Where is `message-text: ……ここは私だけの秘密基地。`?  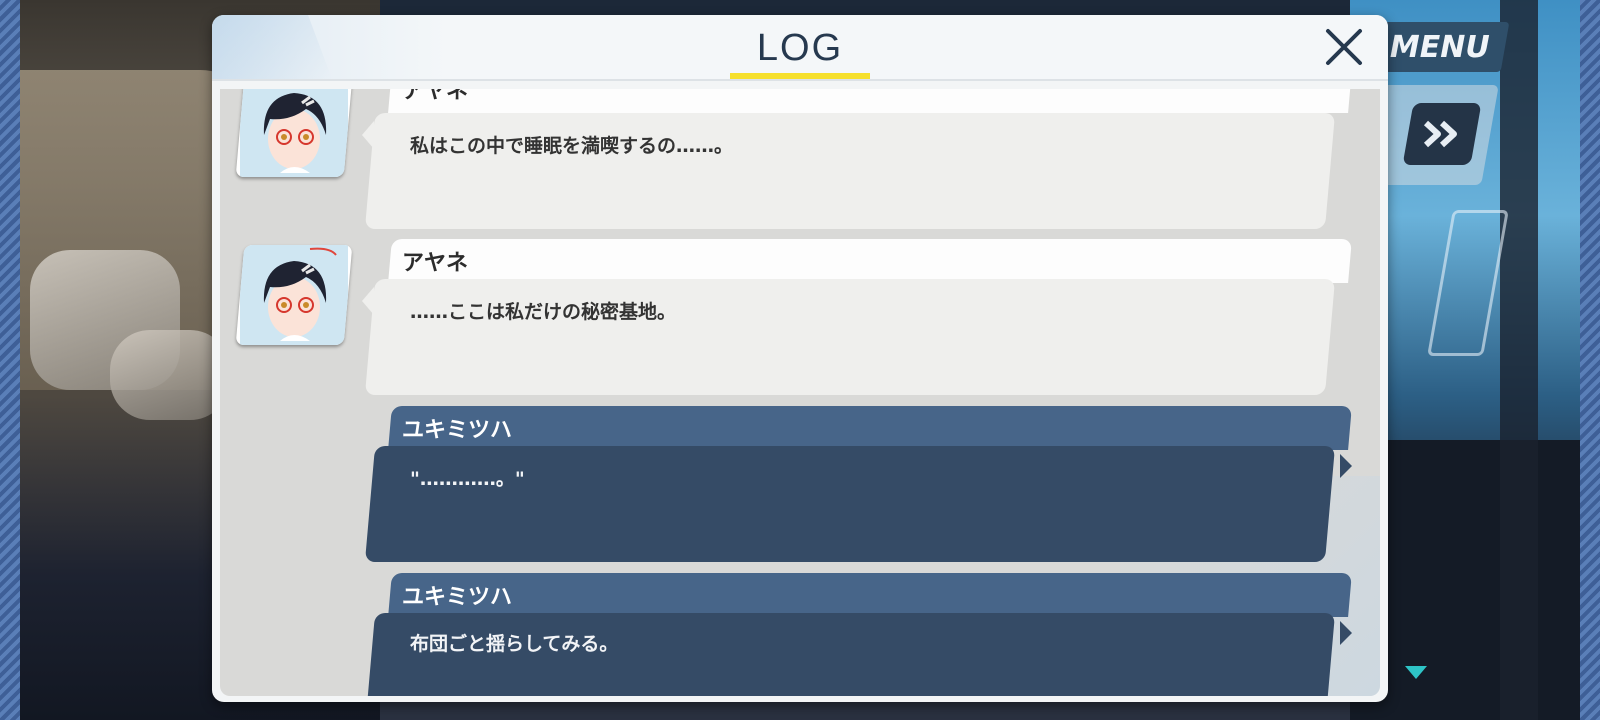
message-text: ……ここは私だけの秘密基地。 is located at coordinates (543, 312).